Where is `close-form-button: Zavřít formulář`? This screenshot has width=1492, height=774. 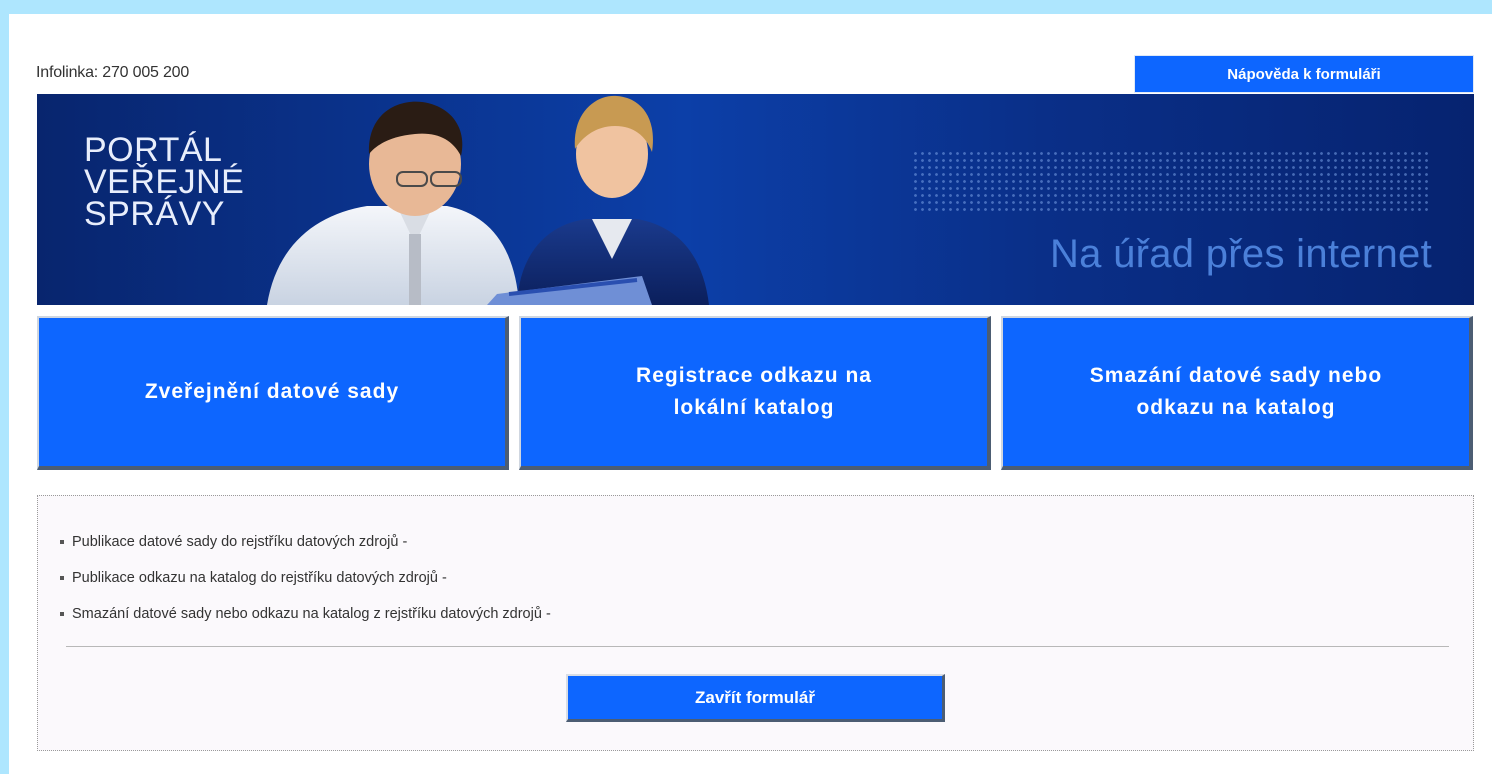 close-form-button: Zavřít formulář is located at coordinates (755, 698).